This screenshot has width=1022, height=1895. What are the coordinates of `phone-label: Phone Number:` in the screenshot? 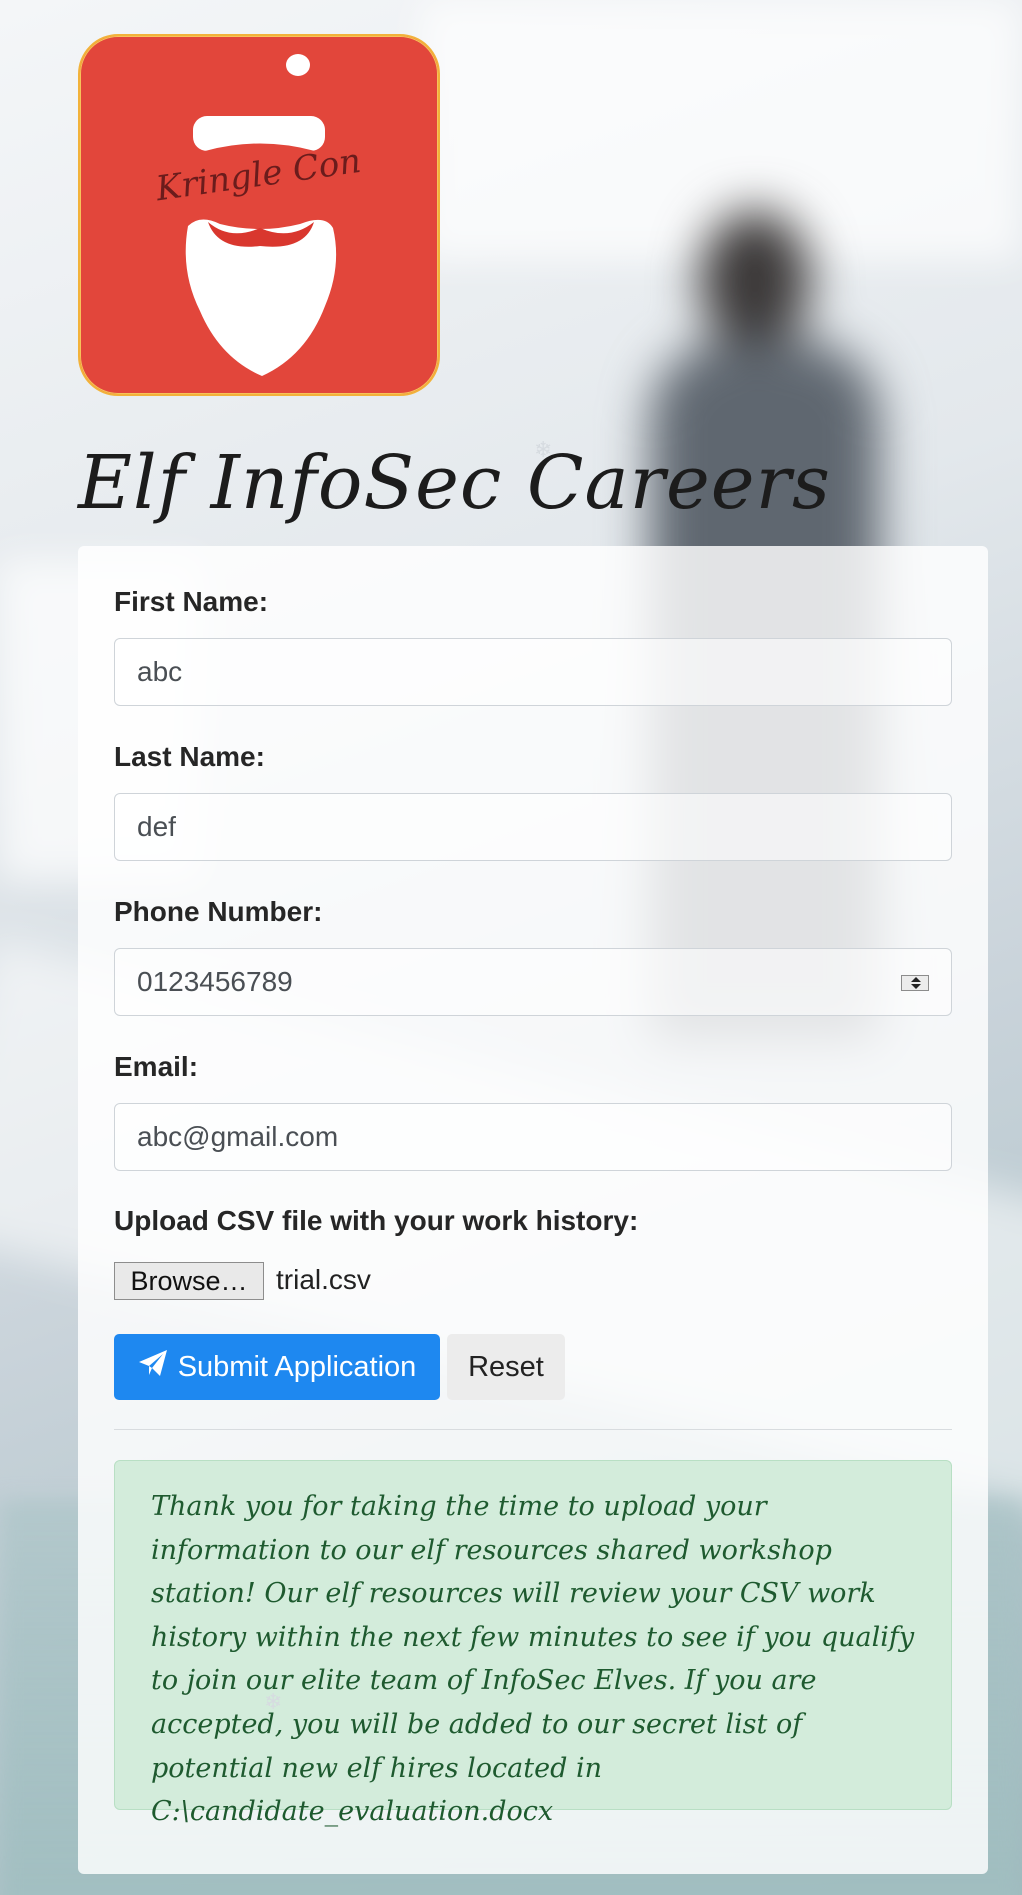 It's located at (218, 911).